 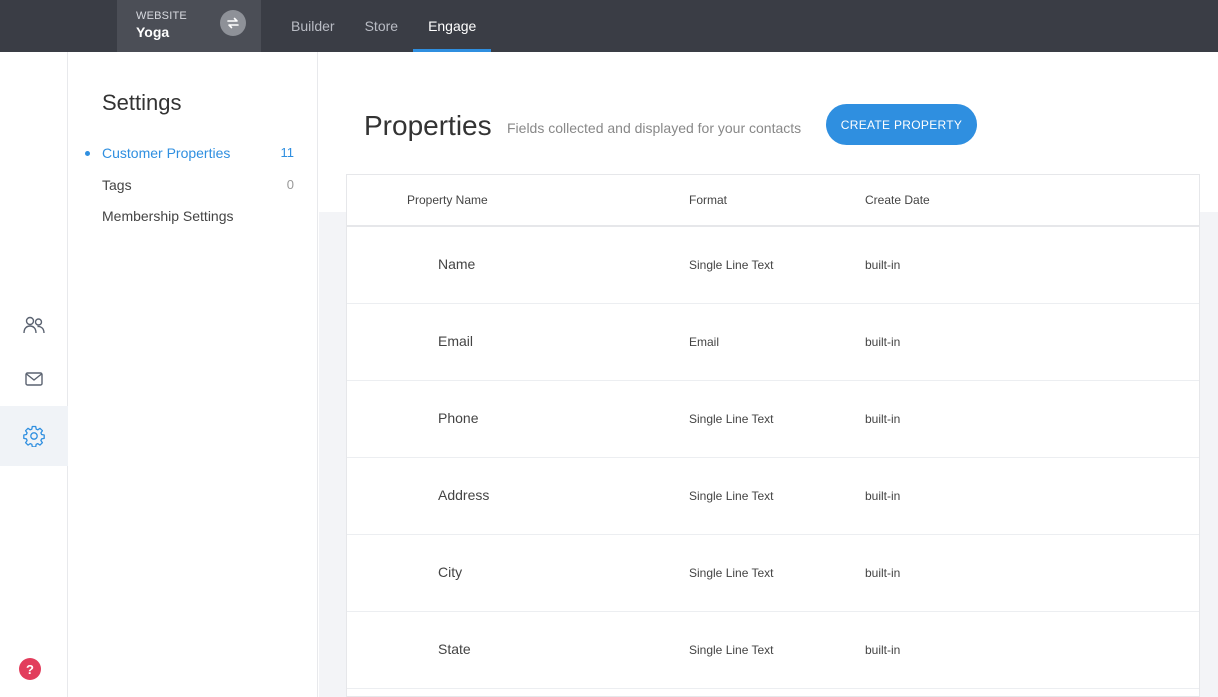 I want to click on left-icon-rail: ?, so click(x=34, y=374).